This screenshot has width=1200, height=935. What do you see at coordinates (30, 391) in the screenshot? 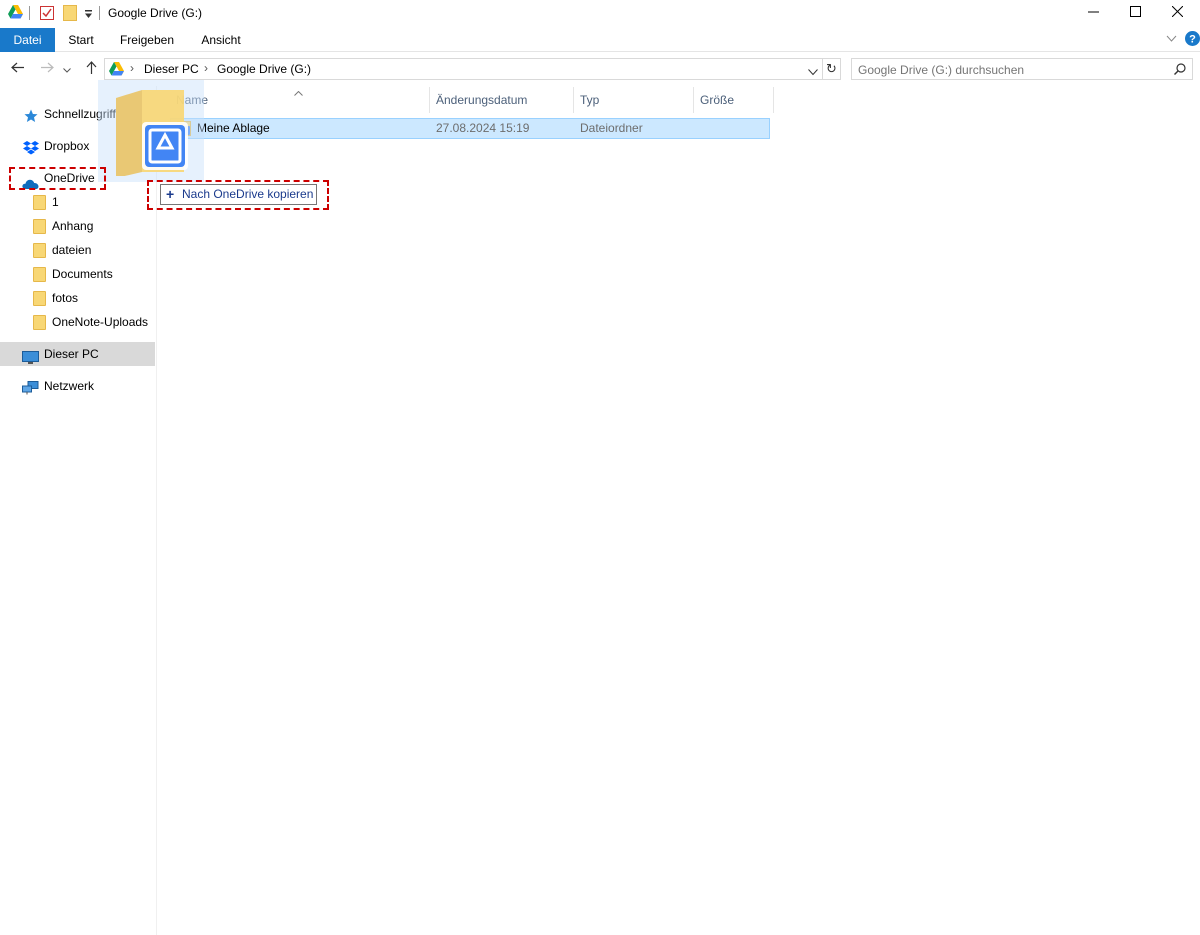
I see `network-icon` at bounding box center [30, 391].